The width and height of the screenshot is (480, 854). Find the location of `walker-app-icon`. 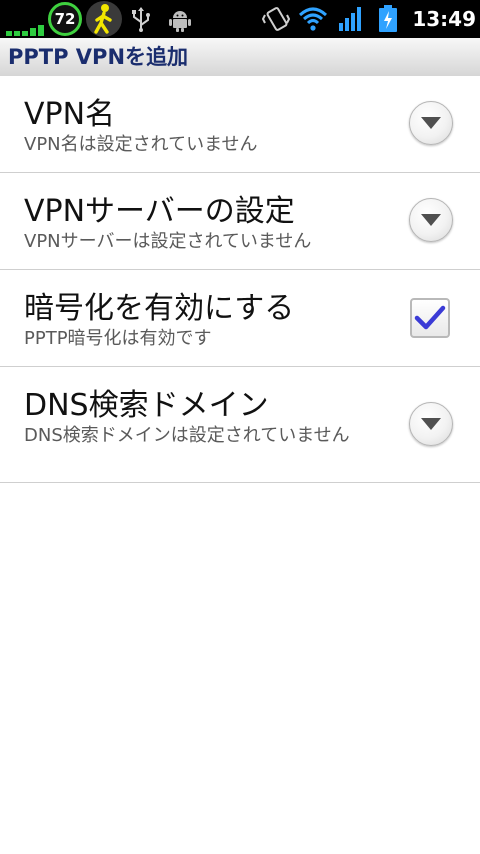

walker-app-icon is located at coordinates (104, 19).